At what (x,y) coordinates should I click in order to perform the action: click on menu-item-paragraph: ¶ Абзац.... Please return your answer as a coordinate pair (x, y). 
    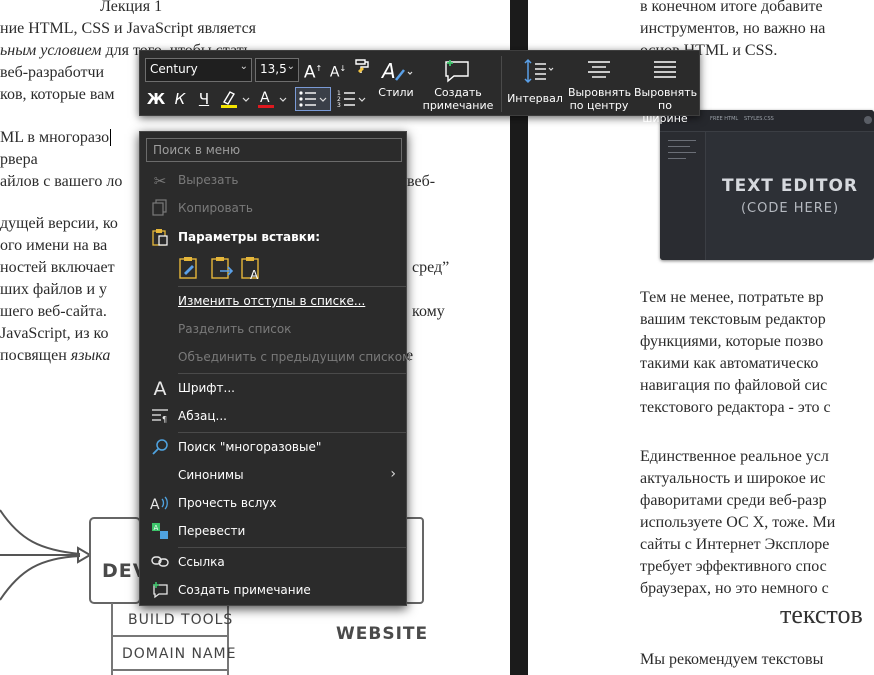
    Looking at the image, I should click on (273, 417).